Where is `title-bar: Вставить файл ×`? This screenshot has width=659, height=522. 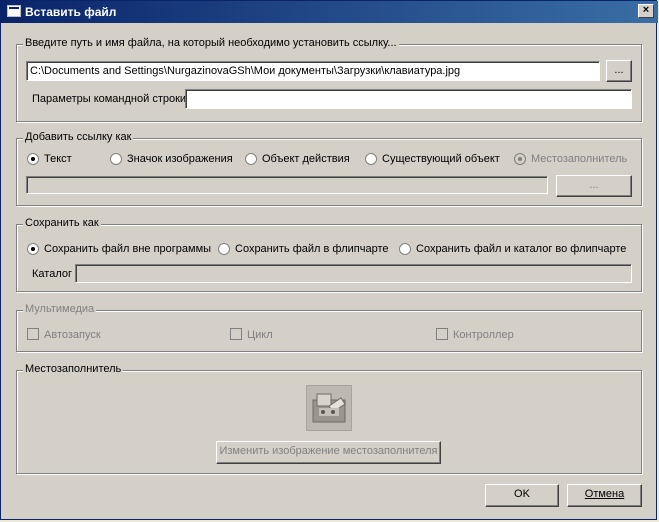
title-bar: Вставить файл × is located at coordinates (329, 12).